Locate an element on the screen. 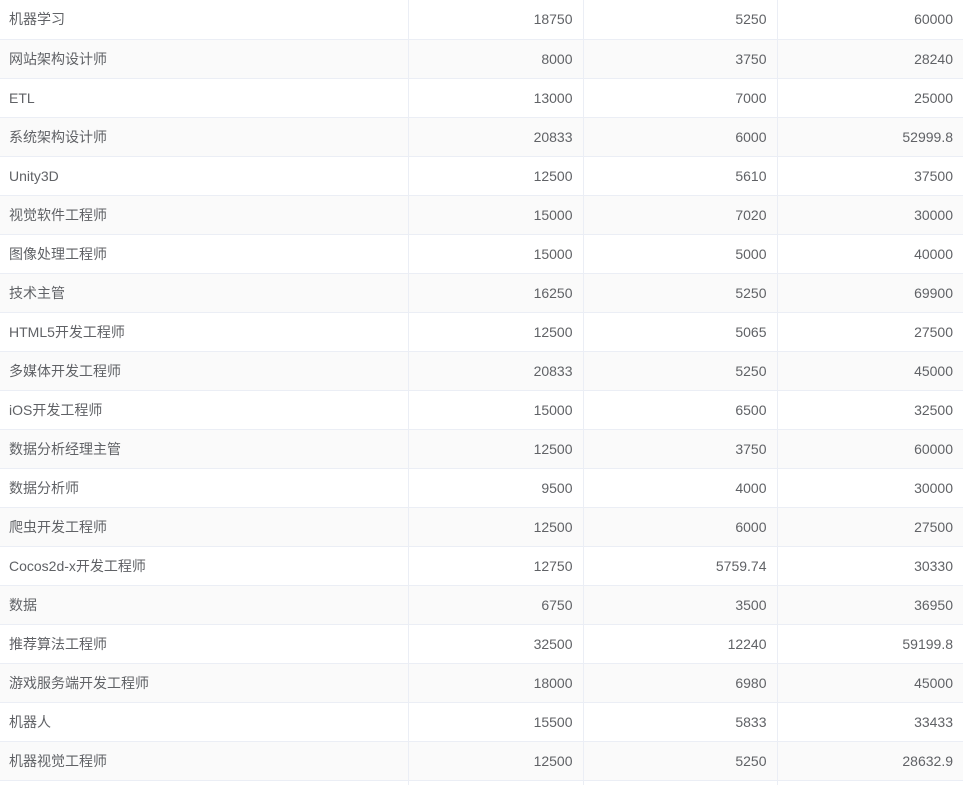  table-row: Unity3D 12500 5610 37500 is located at coordinates (481, 176).